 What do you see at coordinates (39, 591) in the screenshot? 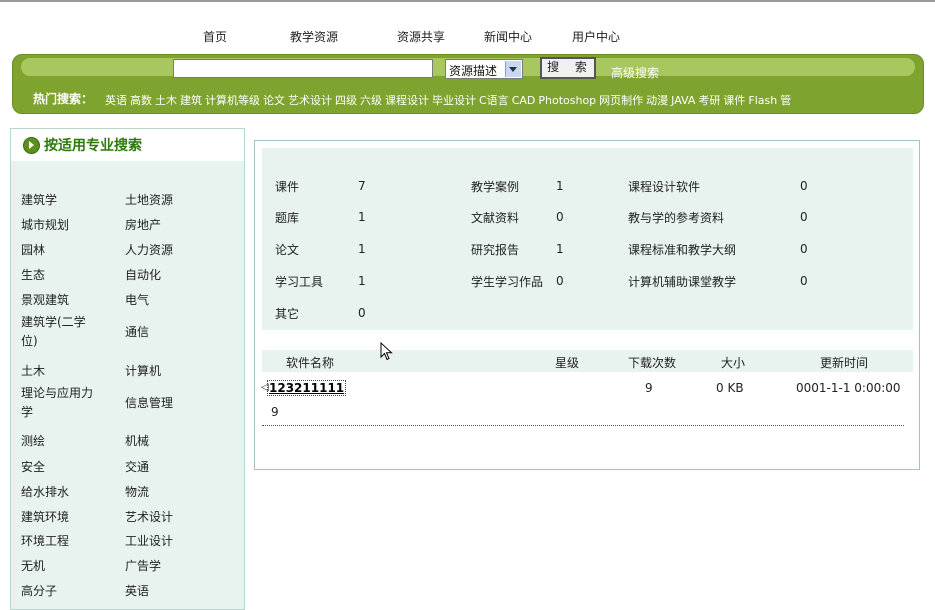
I see `major-item: 高分子` at bounding box center [39, 591].